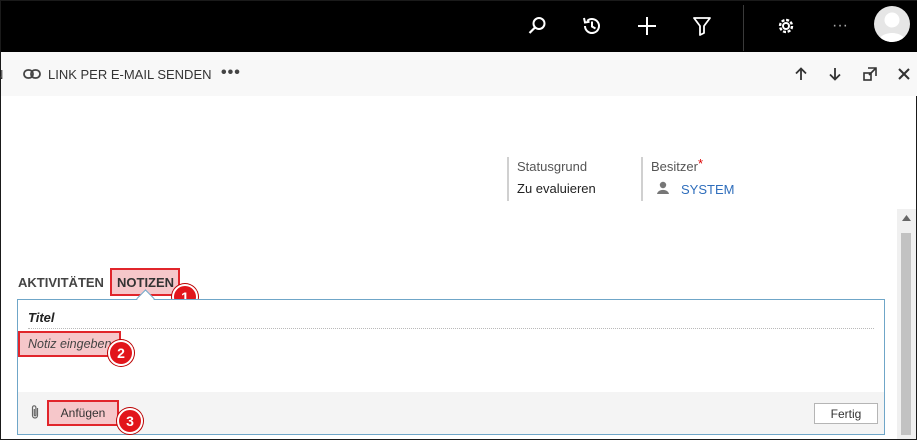  Describe the element at coordinates (121, 353) in the screenshot. I see `step-marker-2: 2` at that location.